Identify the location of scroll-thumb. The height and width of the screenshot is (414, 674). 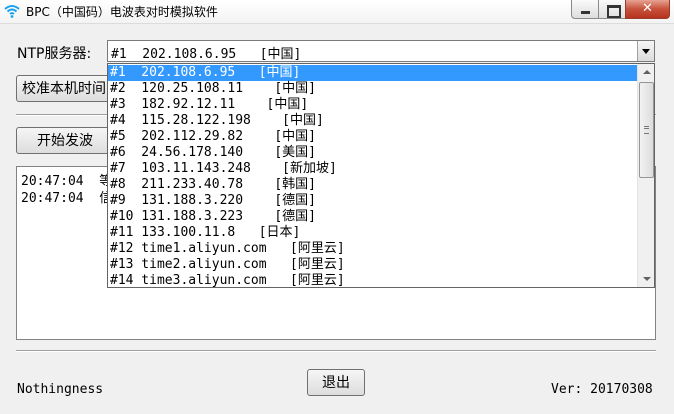
(646, 130).